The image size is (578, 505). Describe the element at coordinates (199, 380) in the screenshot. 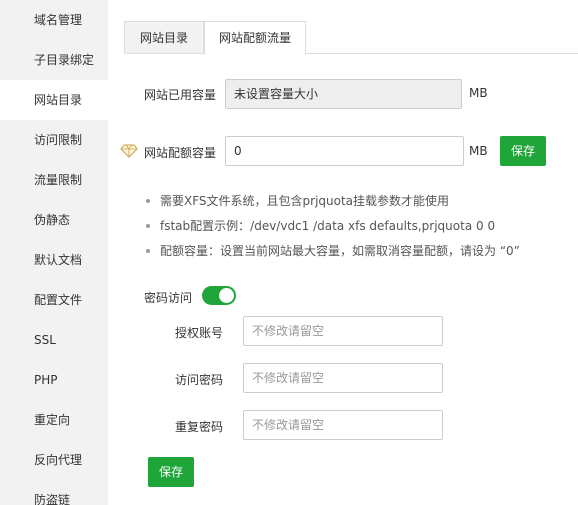

I see `access-password-label: 访问密码` at that location.